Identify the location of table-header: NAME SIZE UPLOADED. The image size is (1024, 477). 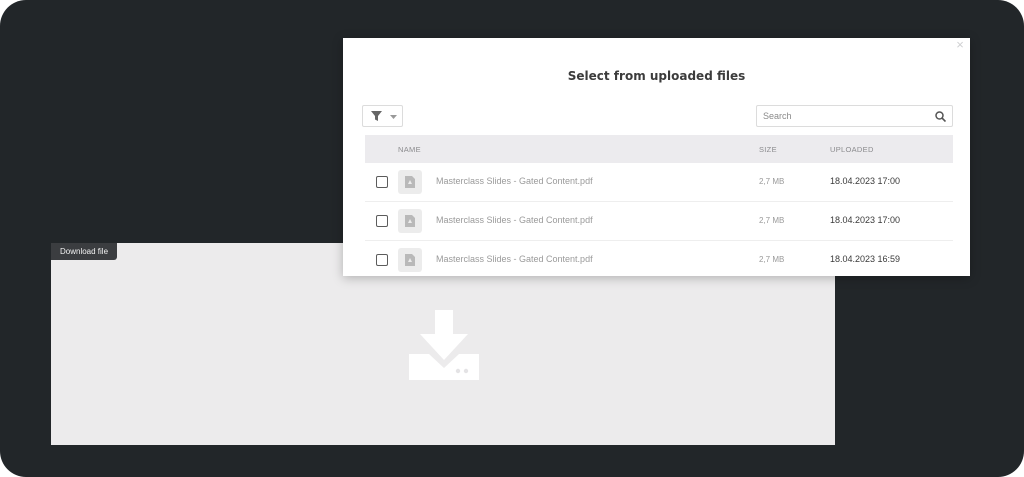
(659, 149).